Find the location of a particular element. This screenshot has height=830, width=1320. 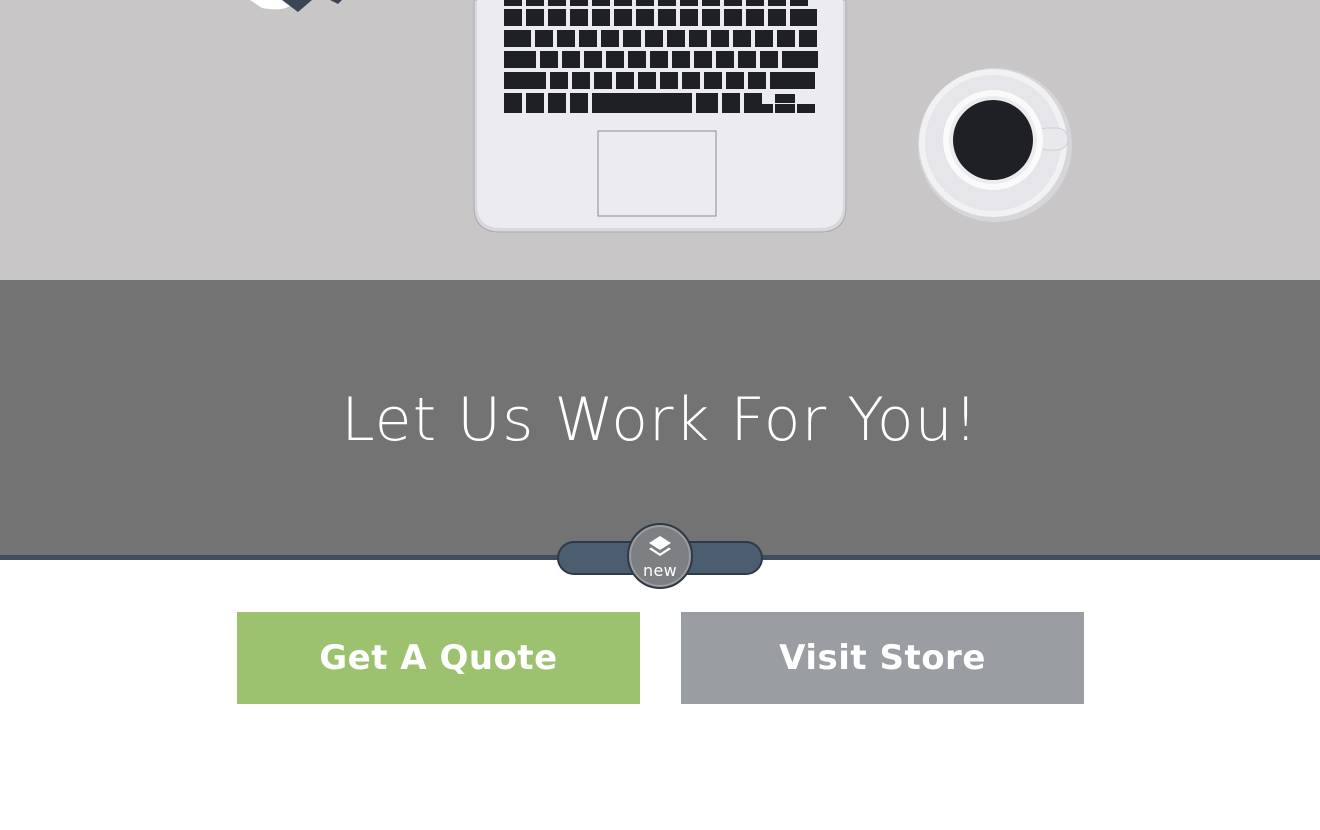

visit-store-button: Visit Store is located at coordinates (882, 658).